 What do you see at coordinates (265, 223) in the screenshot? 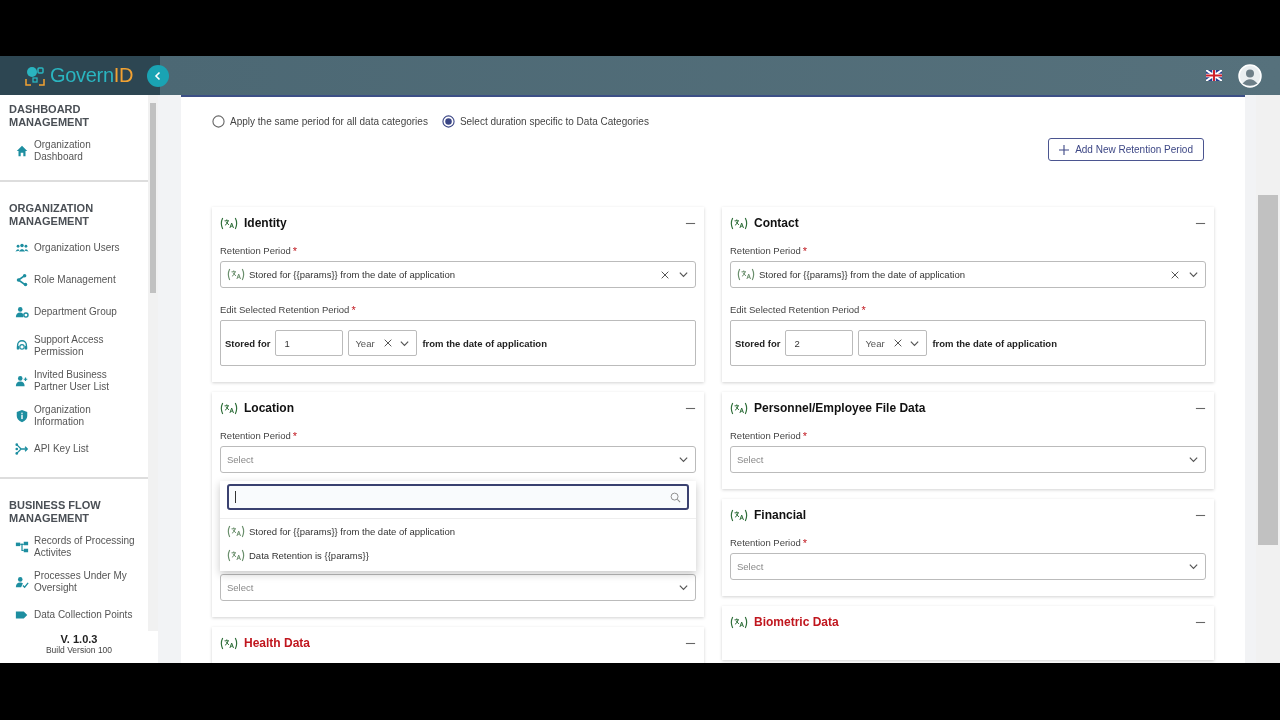
I see `card-title: Identity` at bounding box center [265, 223].